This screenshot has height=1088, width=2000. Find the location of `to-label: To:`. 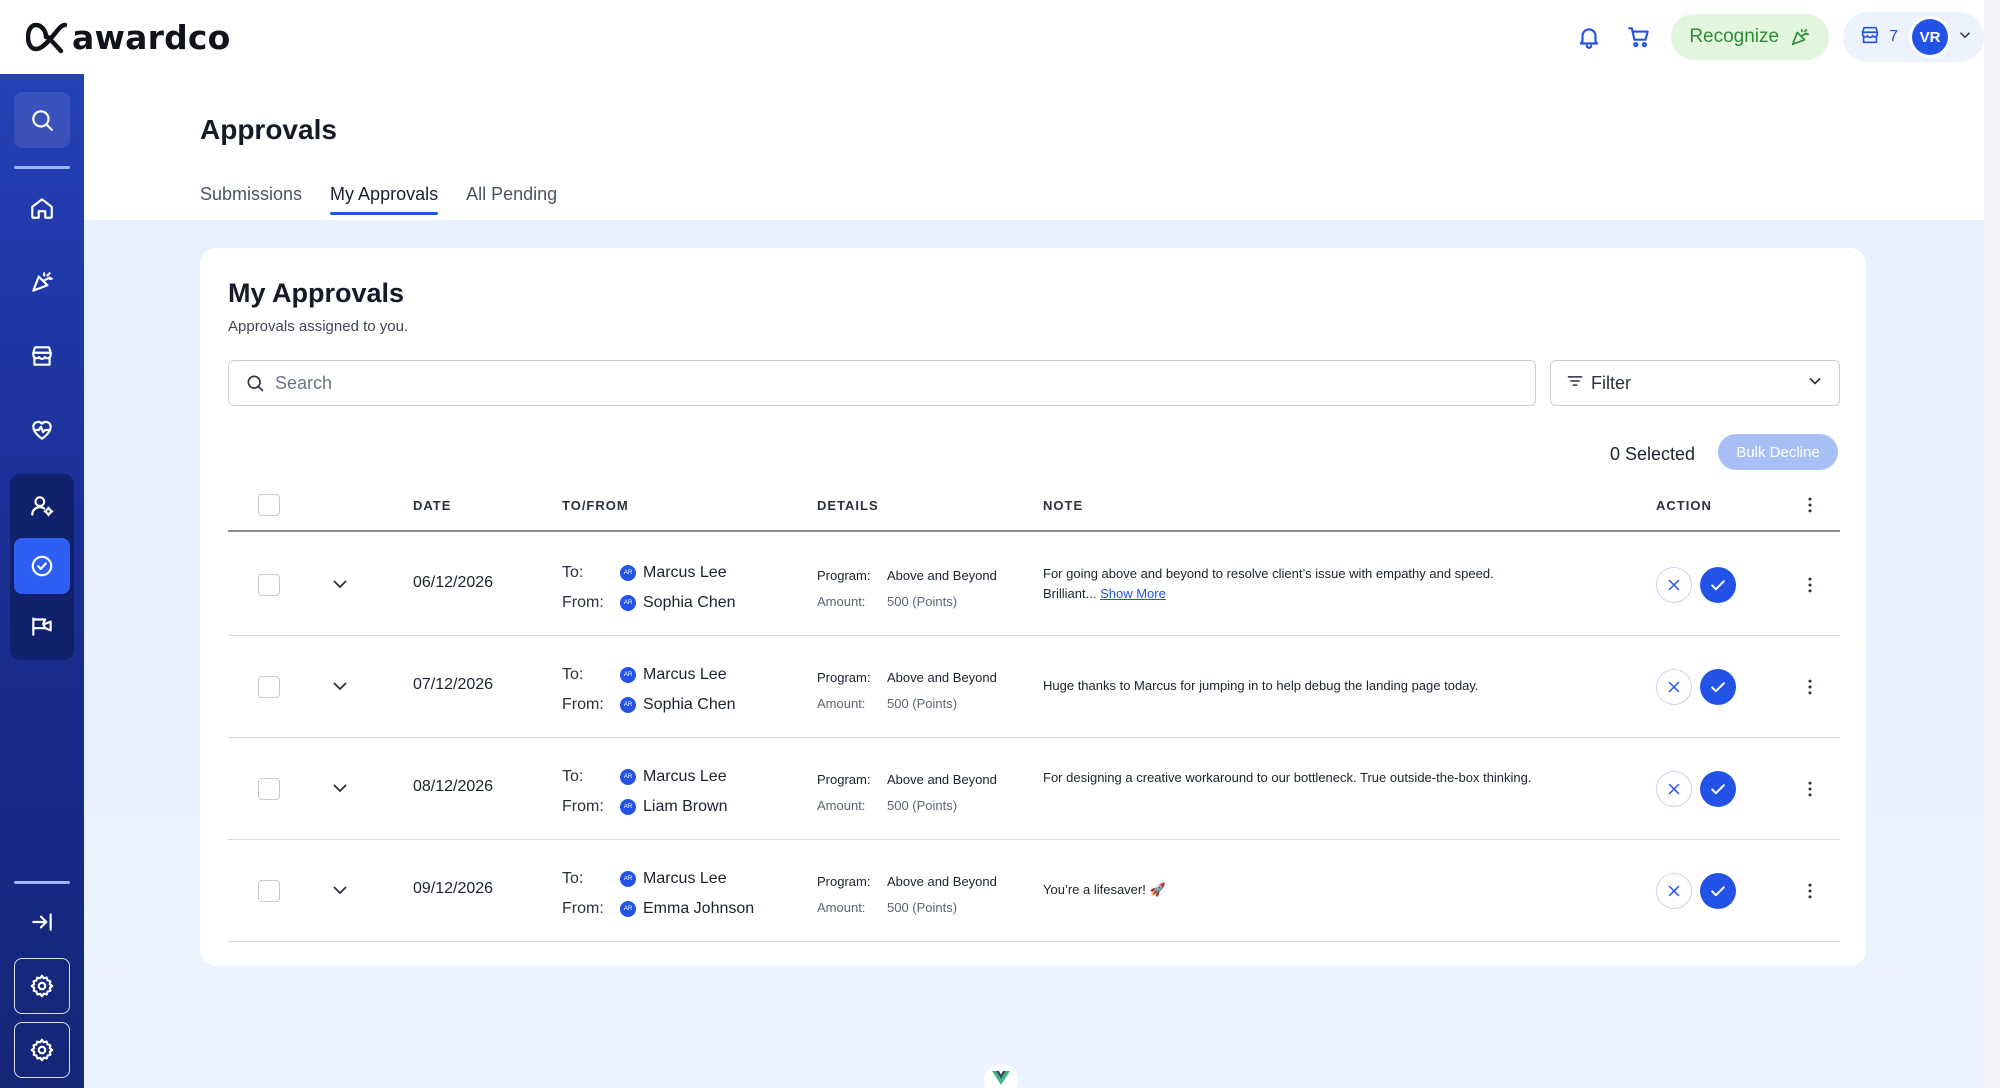

to-label: To: is located at coordinates (573, 878).